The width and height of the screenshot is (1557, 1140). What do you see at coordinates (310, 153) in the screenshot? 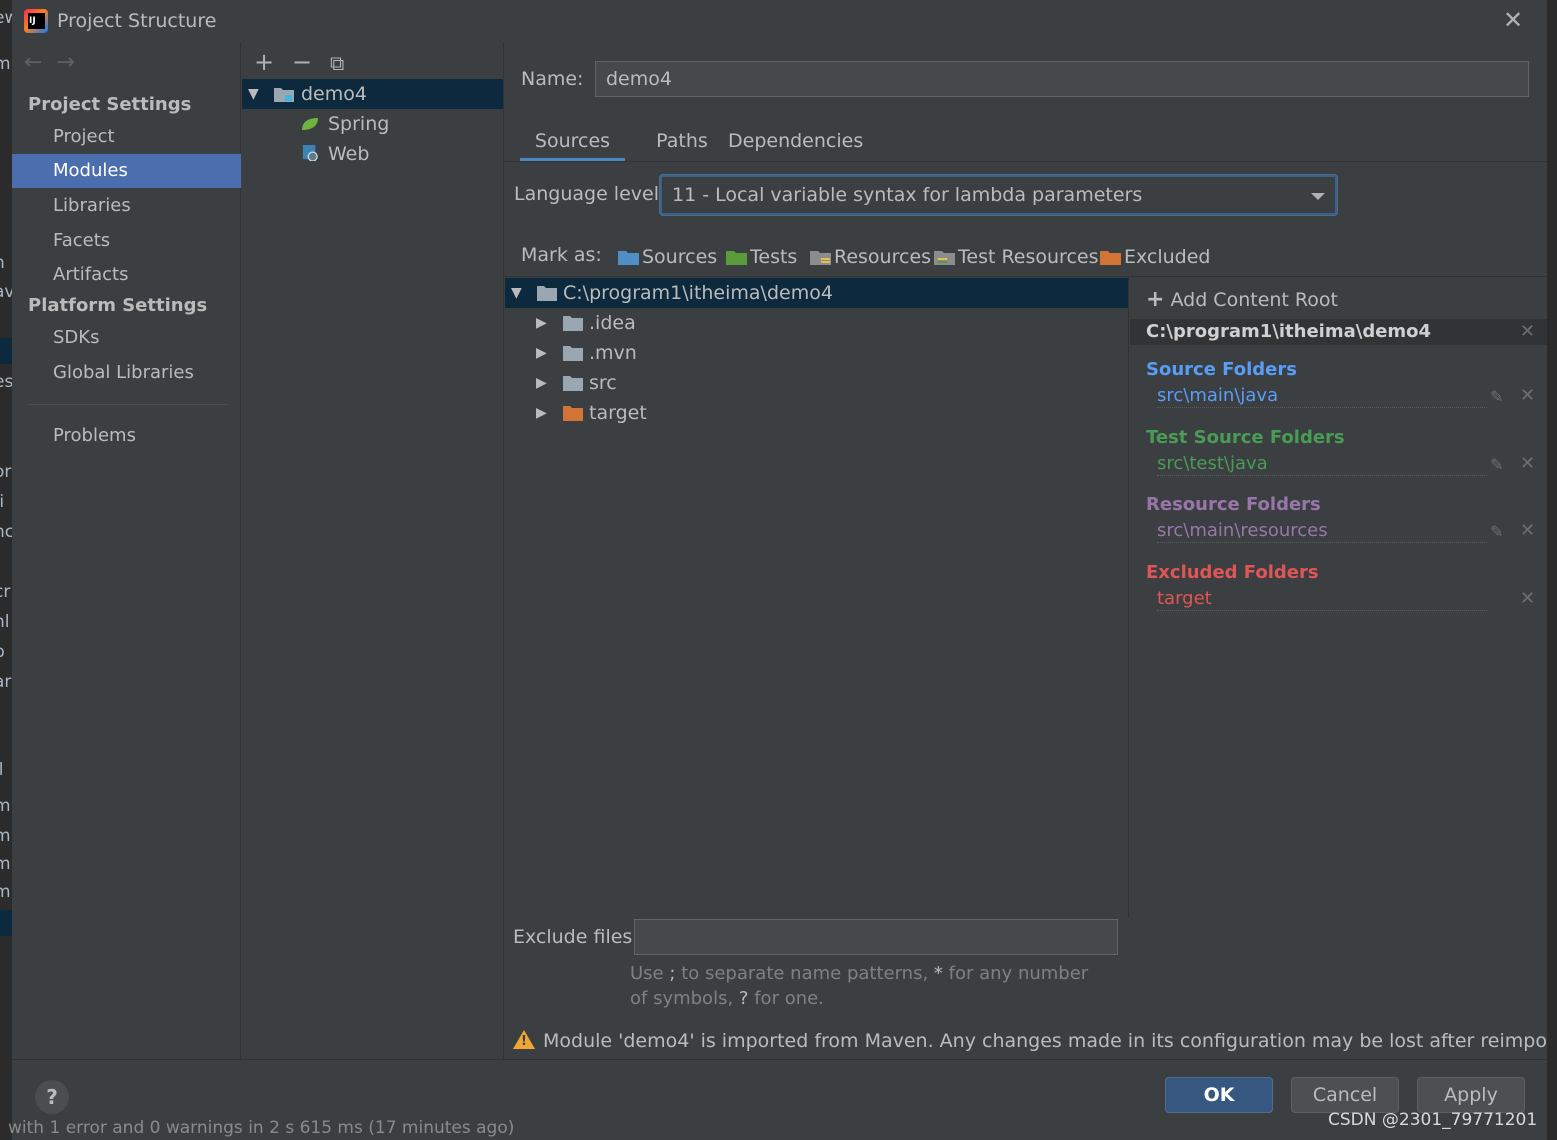
I see `web-facet-icon` at bounding box center [310, 153].